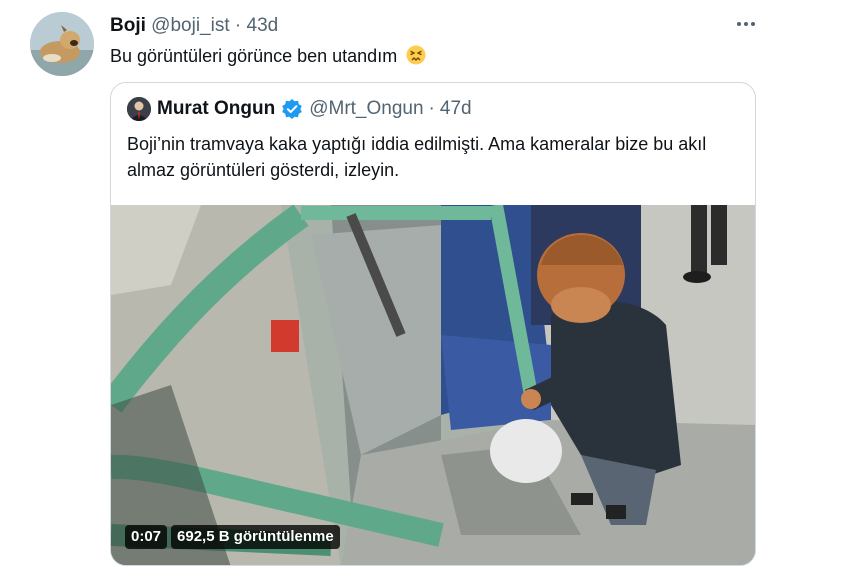  I want to click on quoted-author-avatar, so click(139, 109).